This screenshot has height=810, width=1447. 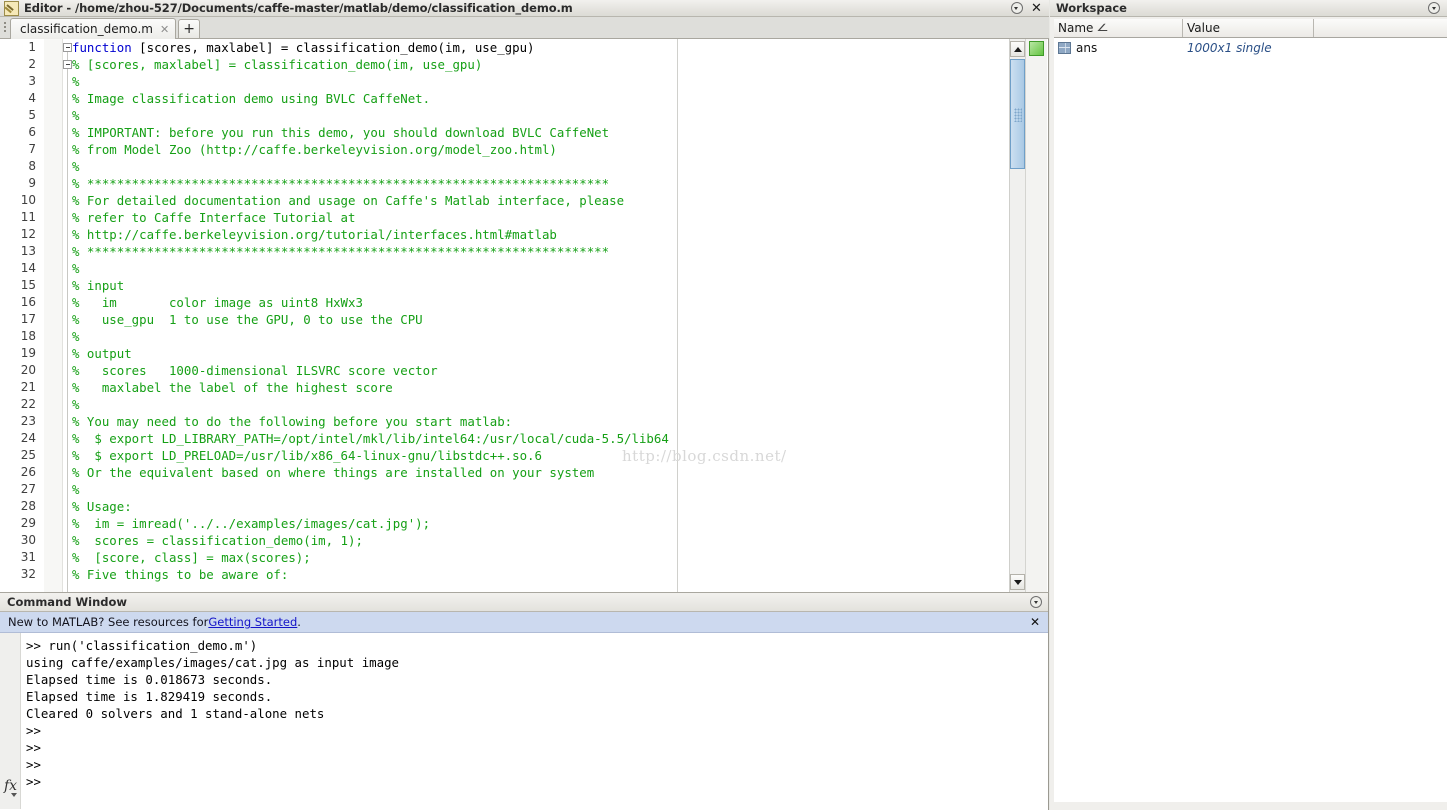 What do you see at coordinates (1036, 315) in the screenshot?
I see `code-analyzer-strip` at bounding box center [1036, 315].